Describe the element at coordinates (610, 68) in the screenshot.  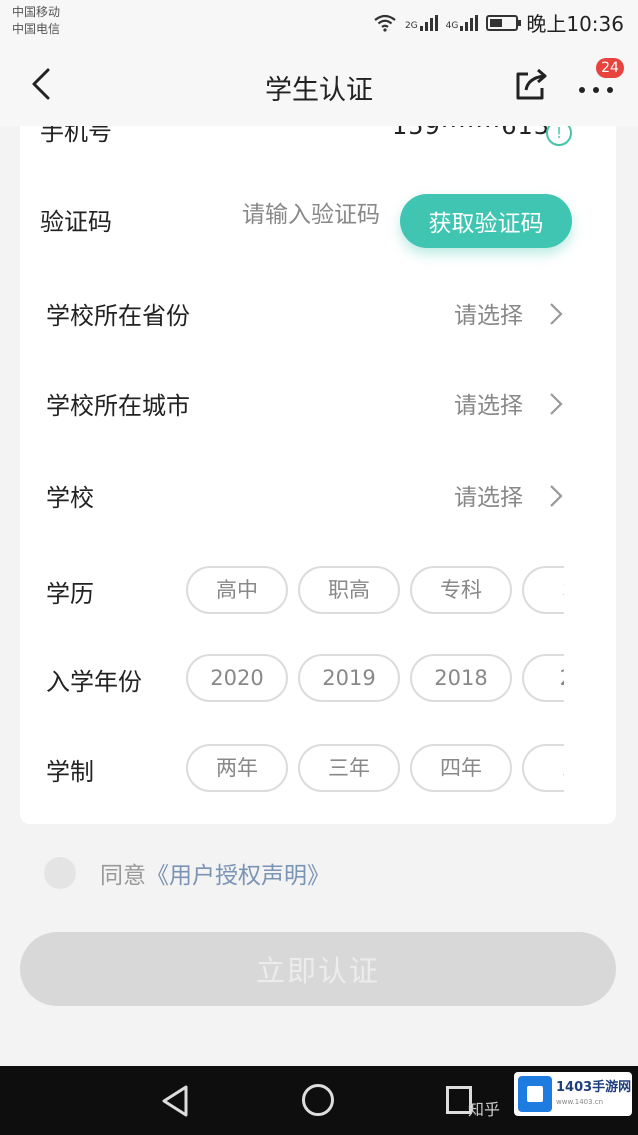
I see `notification-badge: 24` at that location.